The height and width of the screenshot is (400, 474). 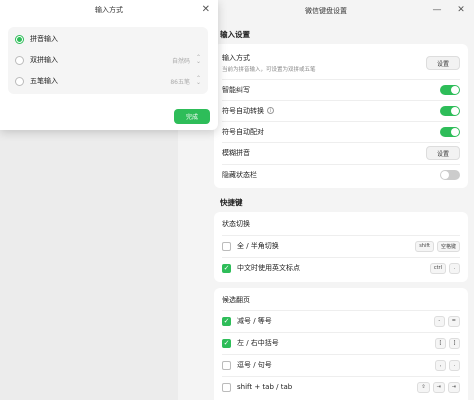 What do you see at coordinates (258, 343) in the screenshot?
I see `brackets-label: 左 / 右中括号` at bounding box center [258, 343].